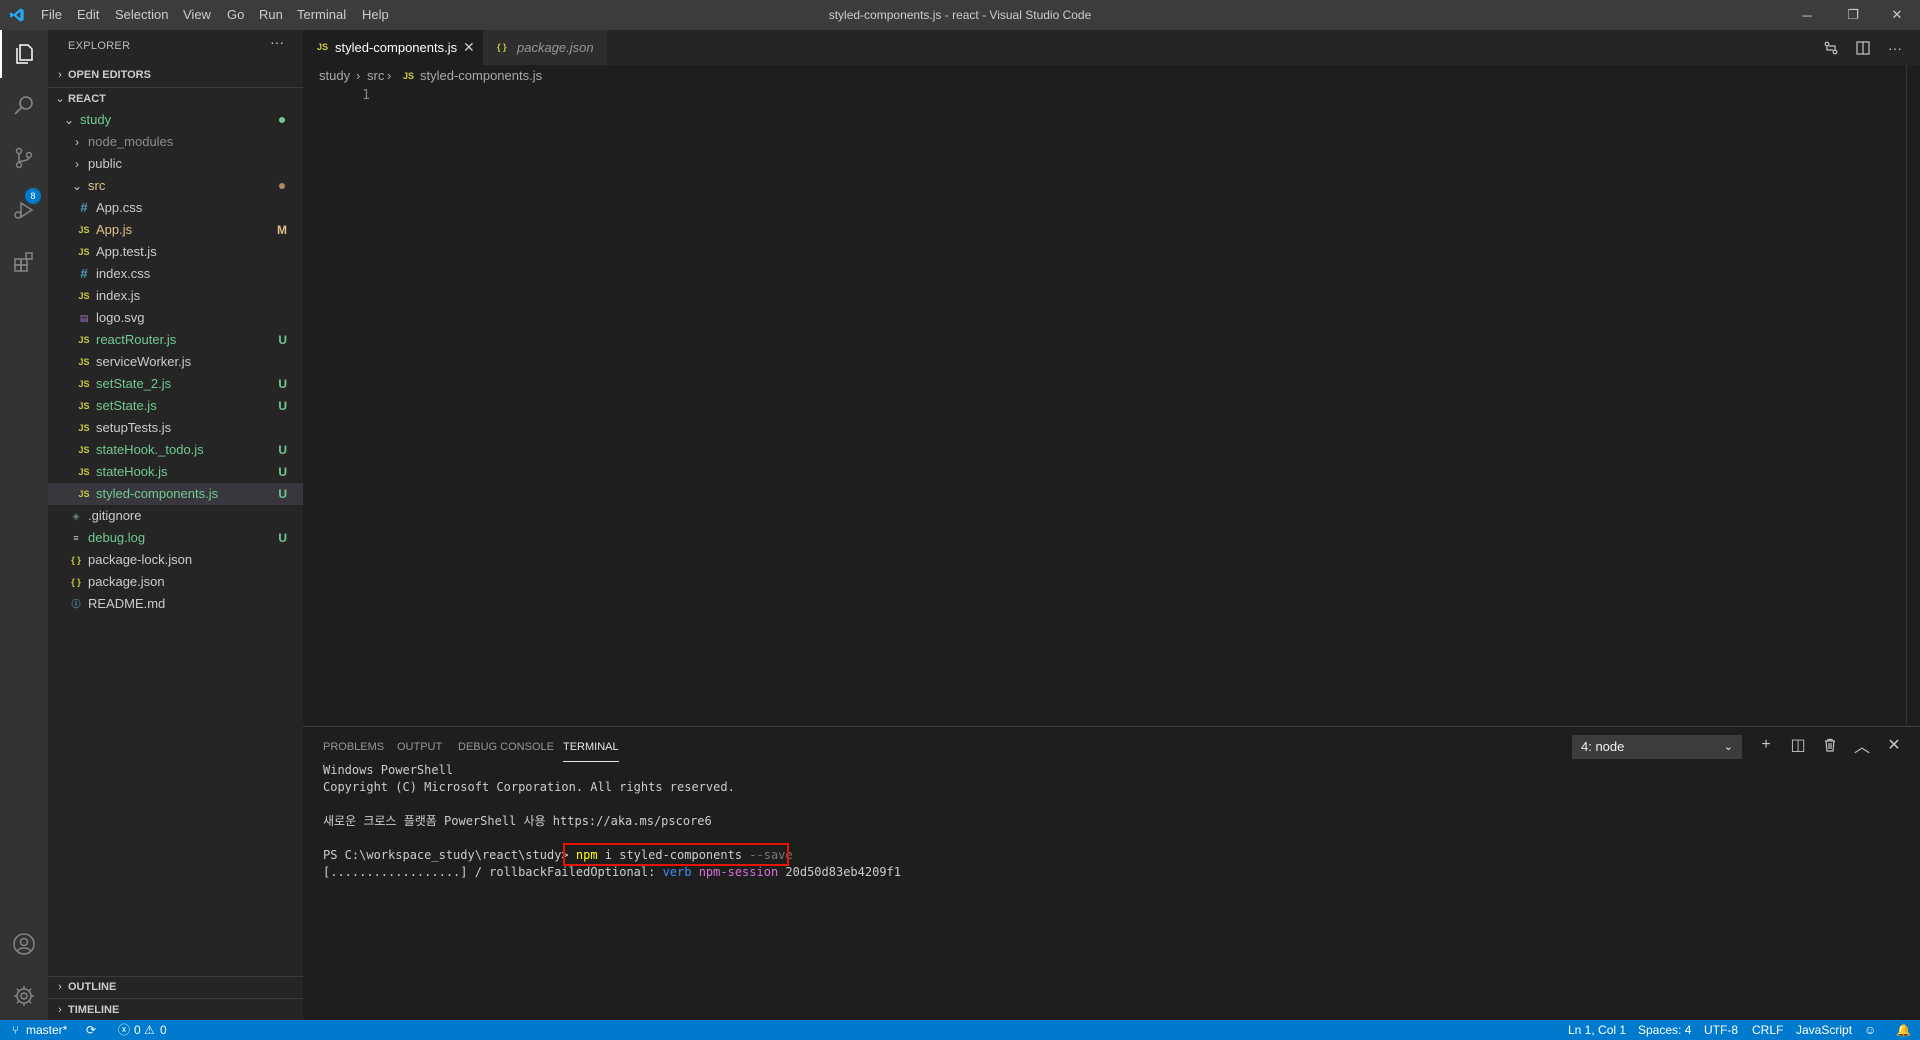 This screenshot has width=1920, height=1040. What do you see at coordinates (114, 229) in the screenshot?
I see `tree-item-label: App.js` at bounding box center [114, 229].